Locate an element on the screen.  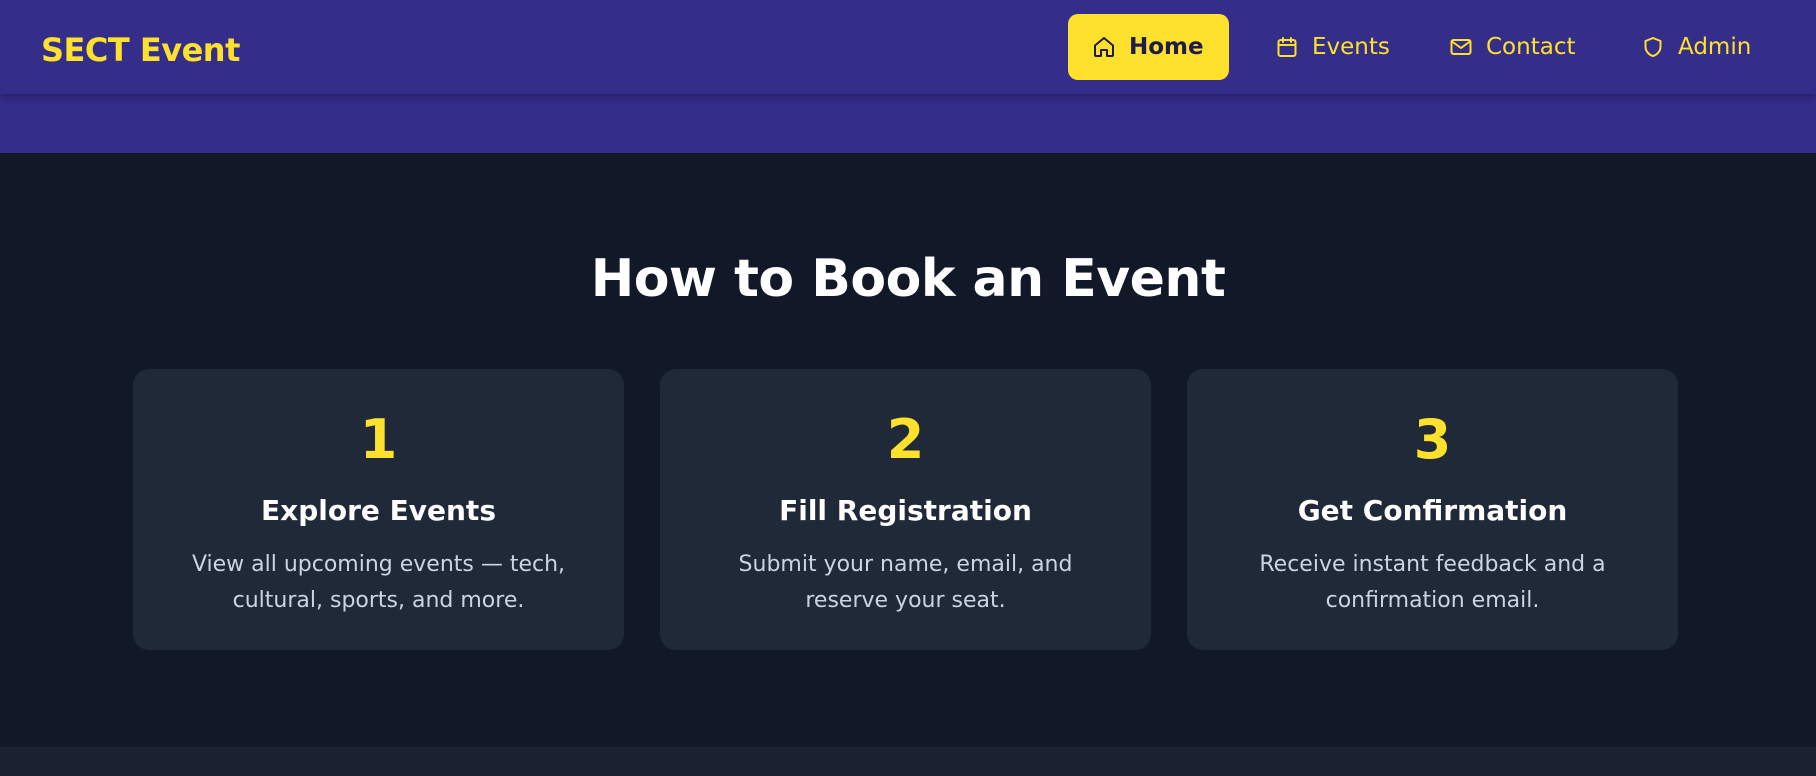
section-title: How to Book an Event is located at coordinates (908, 279).